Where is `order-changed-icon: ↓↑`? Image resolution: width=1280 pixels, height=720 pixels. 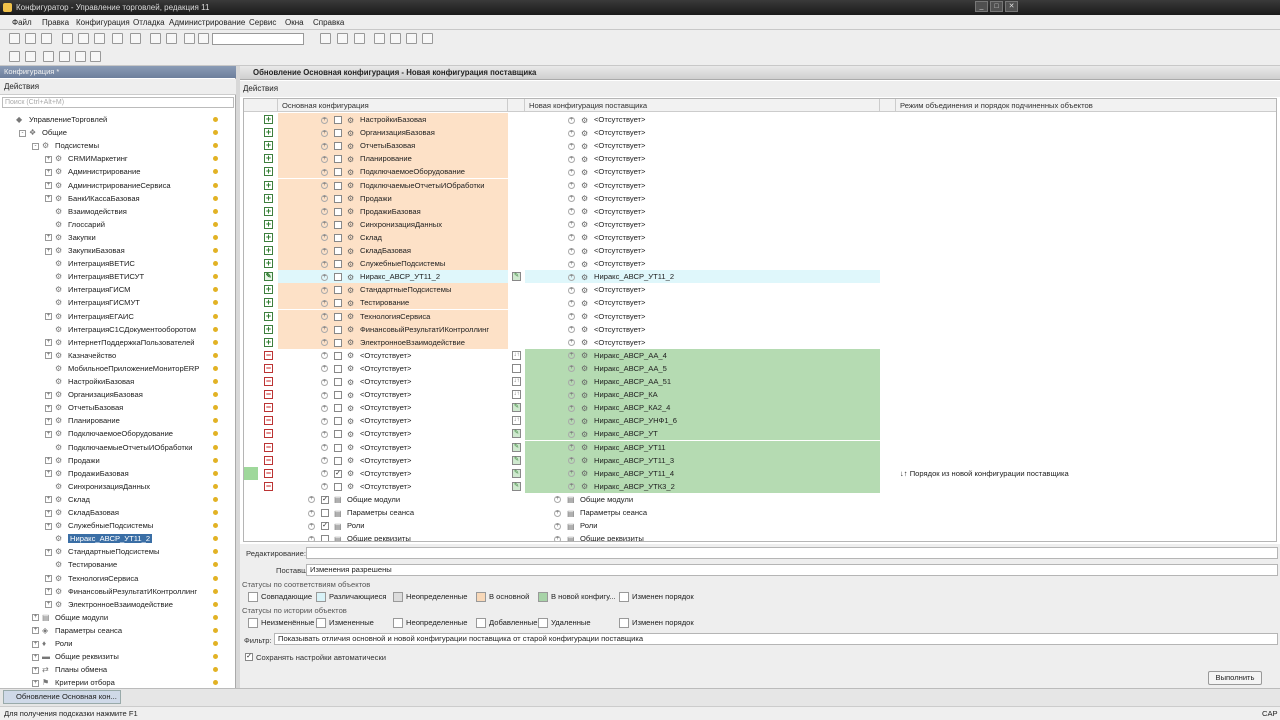
order-changed-icon: ↓↑ is located at coordinates (516, 395).